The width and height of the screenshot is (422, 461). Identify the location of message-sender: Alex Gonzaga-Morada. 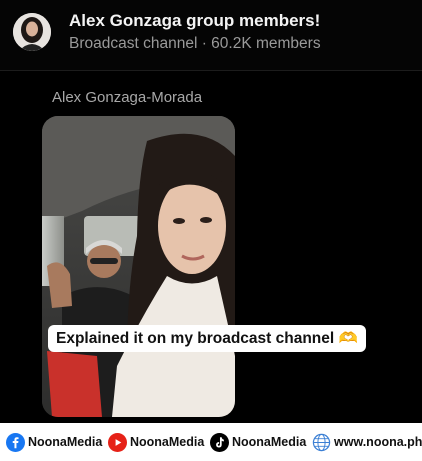
(127, 97).